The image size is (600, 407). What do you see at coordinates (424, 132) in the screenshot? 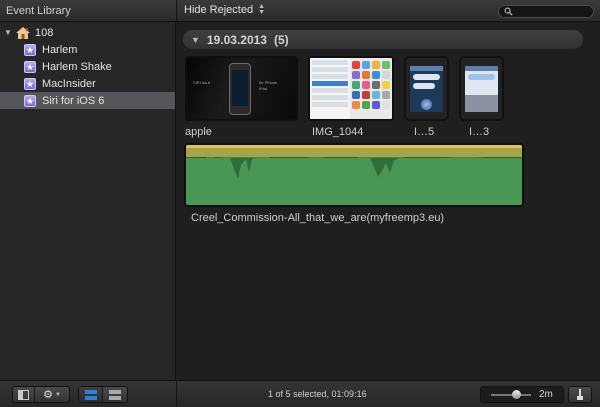
I see `clip-label: I…5` at bounding box center [424, 132].